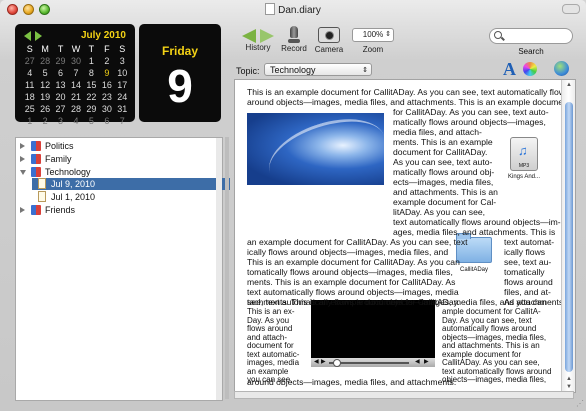 This screenshot has height=411, width=586. I want to click on selected-weekday: Friday, so click(179, 51).